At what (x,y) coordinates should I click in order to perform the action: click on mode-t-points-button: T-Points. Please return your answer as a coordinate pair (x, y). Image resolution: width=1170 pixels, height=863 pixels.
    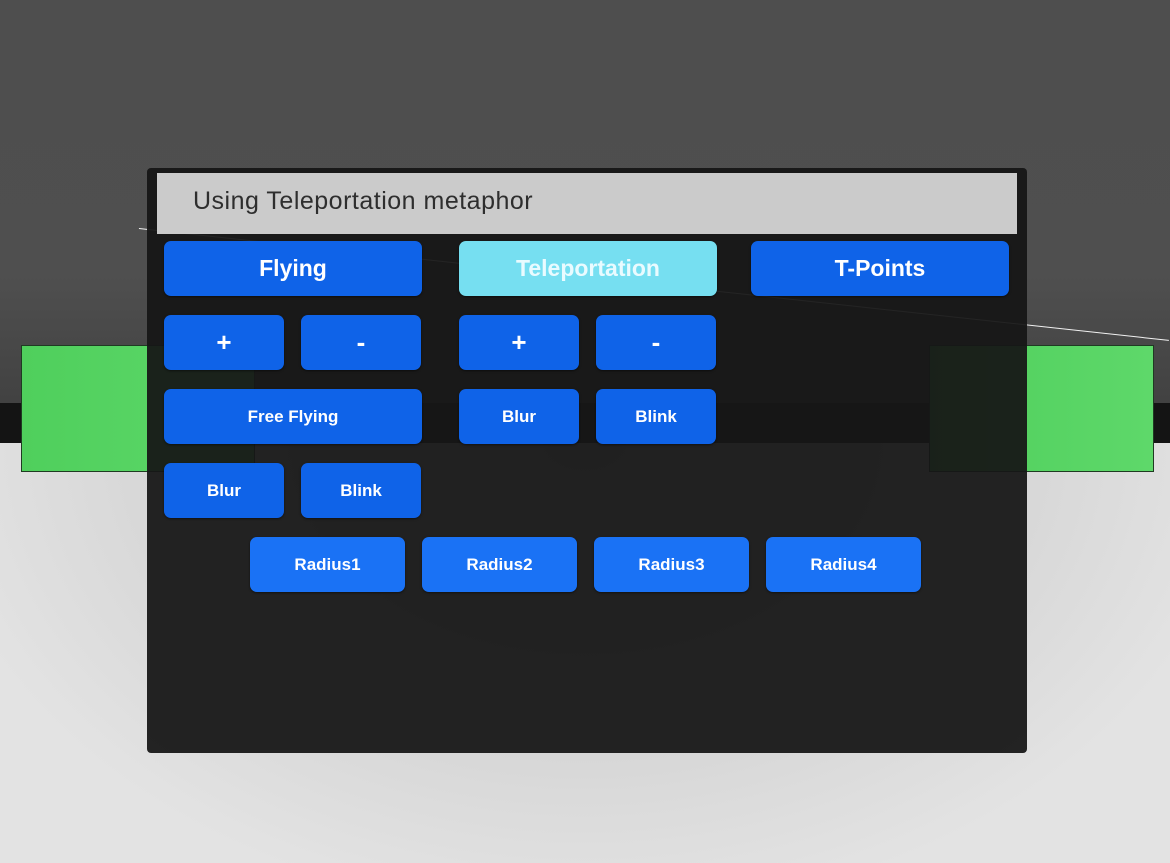
    Looking at the image, I should click on (880, 268).